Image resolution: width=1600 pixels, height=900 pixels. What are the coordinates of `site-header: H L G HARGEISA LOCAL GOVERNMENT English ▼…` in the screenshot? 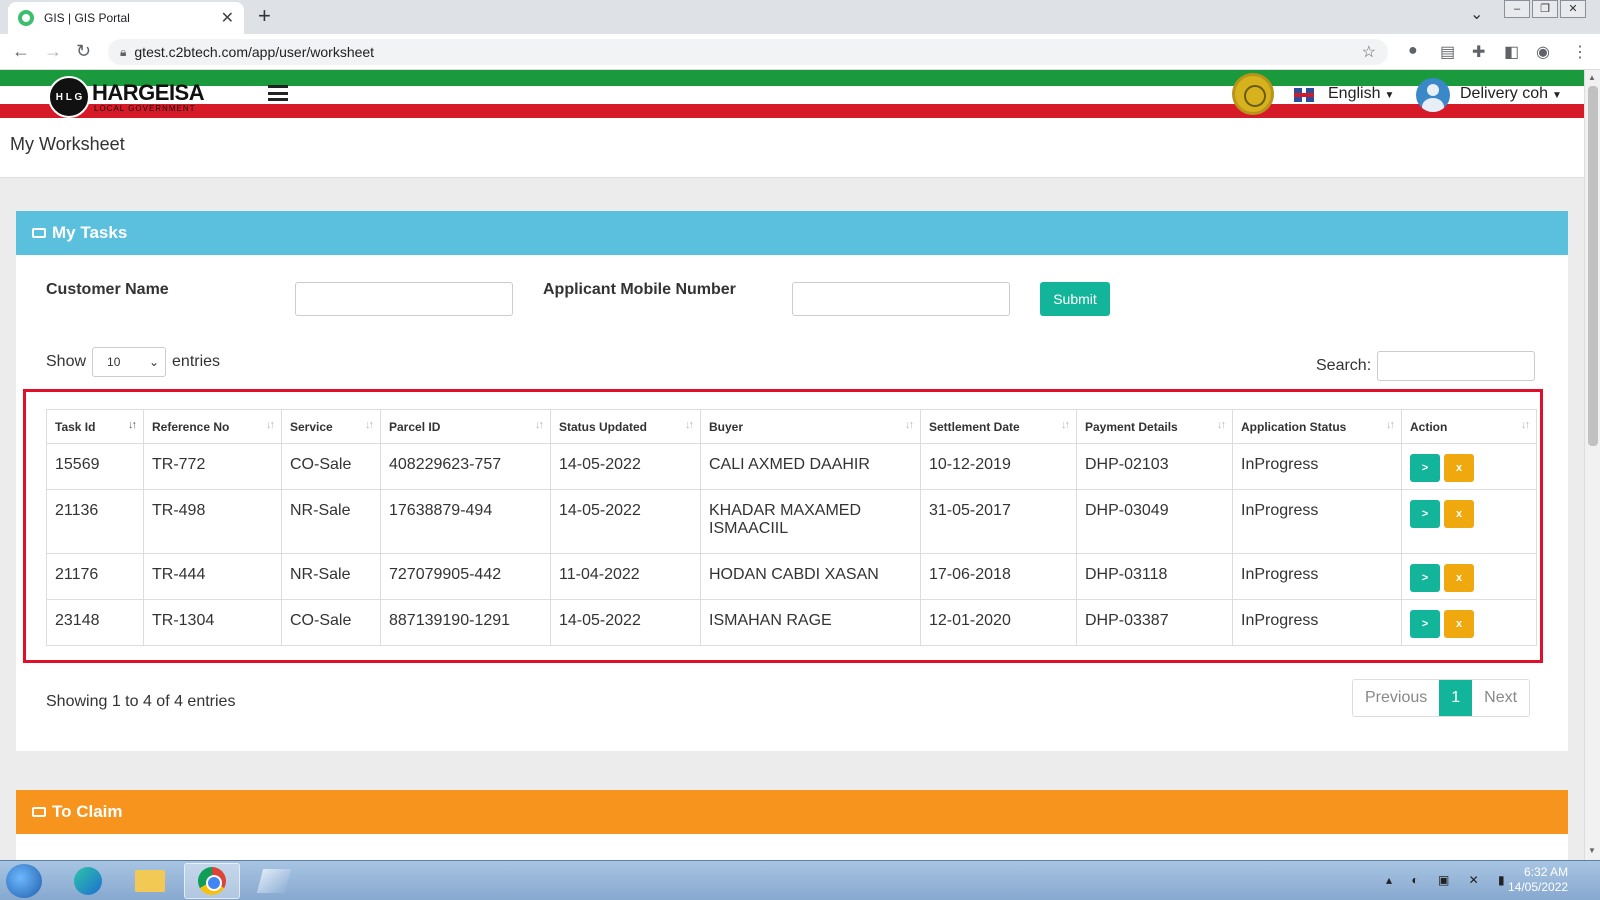 It's located at (792, 95).